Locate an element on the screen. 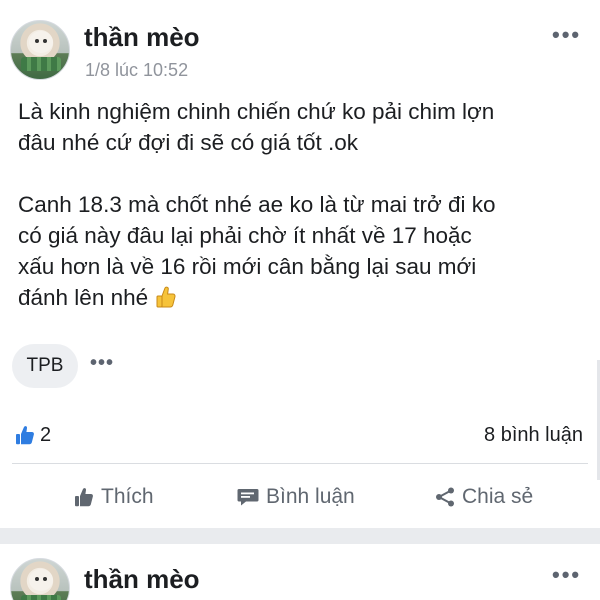 This screenshot has width=600, height=600. hashtag-chip: TPB is located at coordinates (45, 366).